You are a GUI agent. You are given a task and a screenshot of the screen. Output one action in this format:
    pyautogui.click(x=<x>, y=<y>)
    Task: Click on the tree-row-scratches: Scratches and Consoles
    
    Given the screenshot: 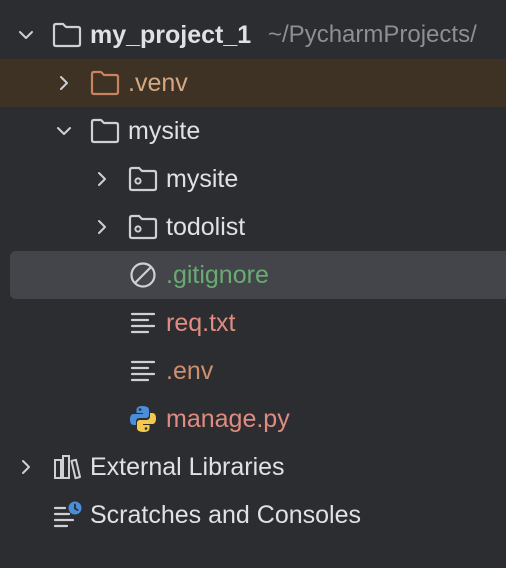 What is the action you would take?
    pyautogui.click(x=253, y=515)
    